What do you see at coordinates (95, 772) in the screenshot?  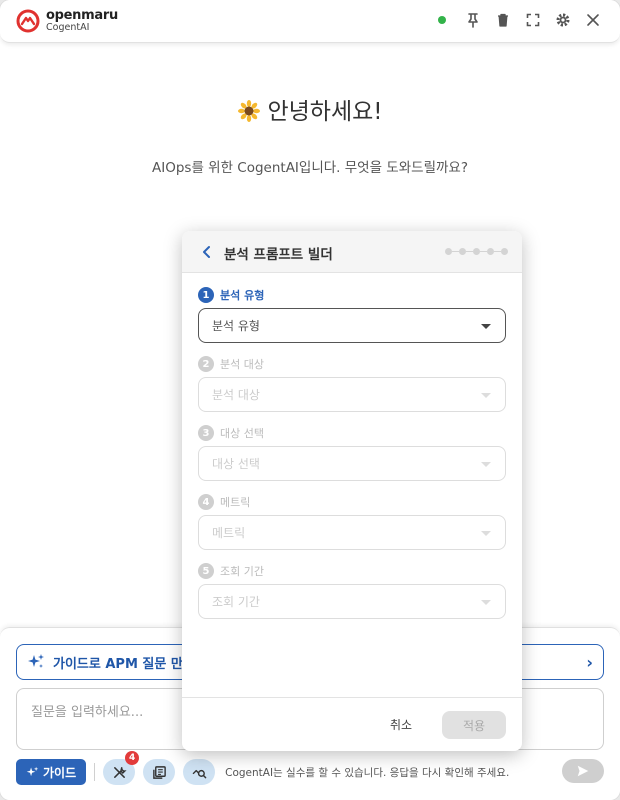 I see `toolbar-divider` at bounding box center [95, 772].